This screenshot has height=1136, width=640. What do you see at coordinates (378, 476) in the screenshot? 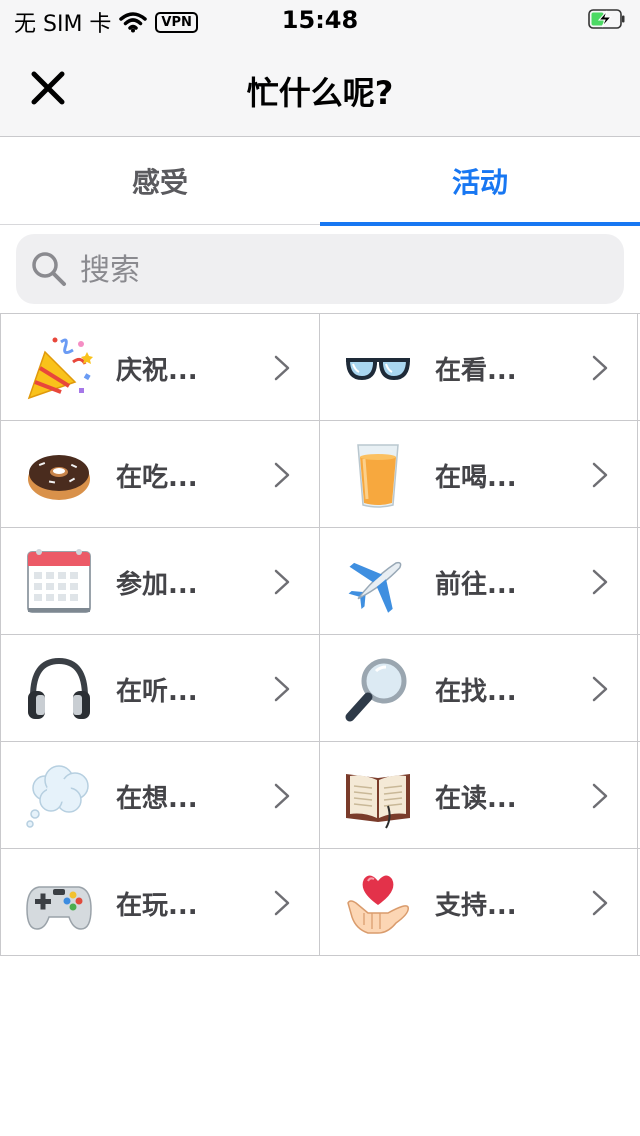
I see `juice-glass-icon` at bounding box center [378, 476].